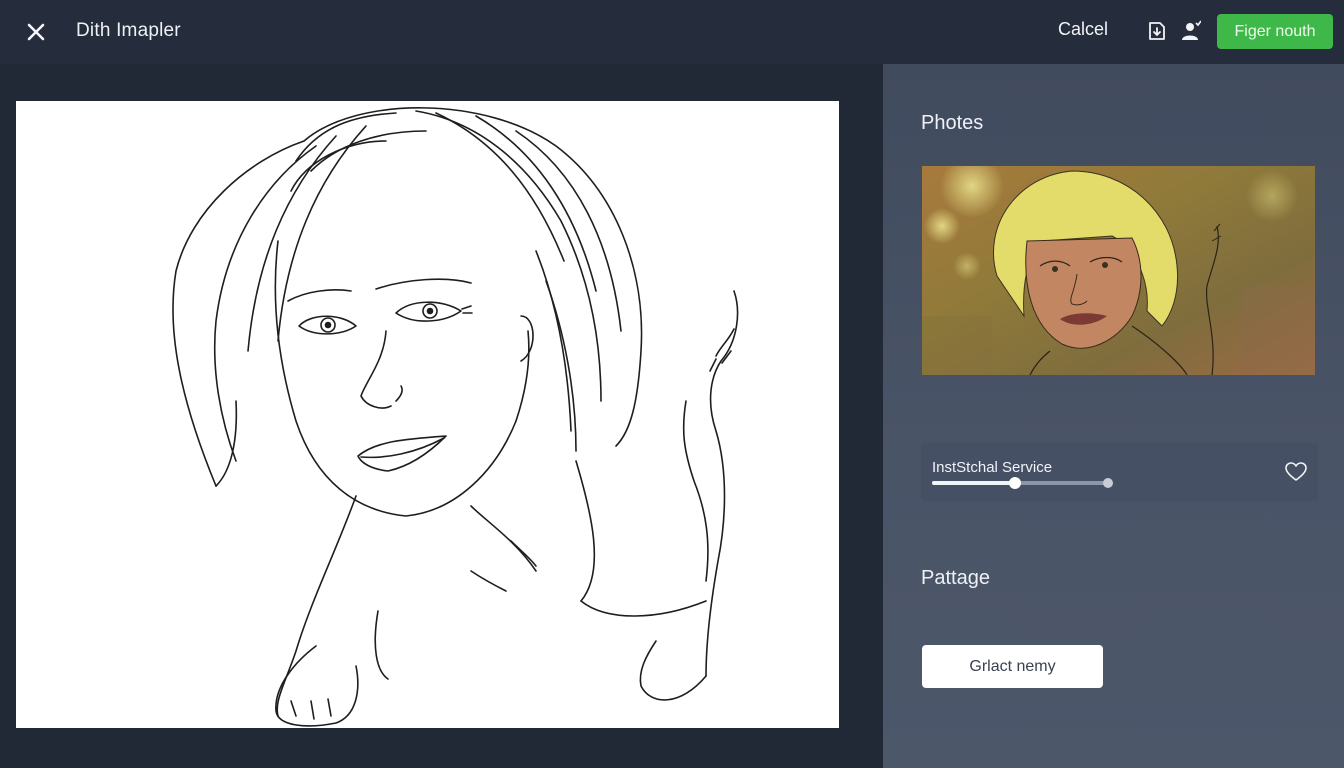  Describe the element at coordinates (992, 467) in the screenshot. I see `slider-label: InstStchal Service` at that location.